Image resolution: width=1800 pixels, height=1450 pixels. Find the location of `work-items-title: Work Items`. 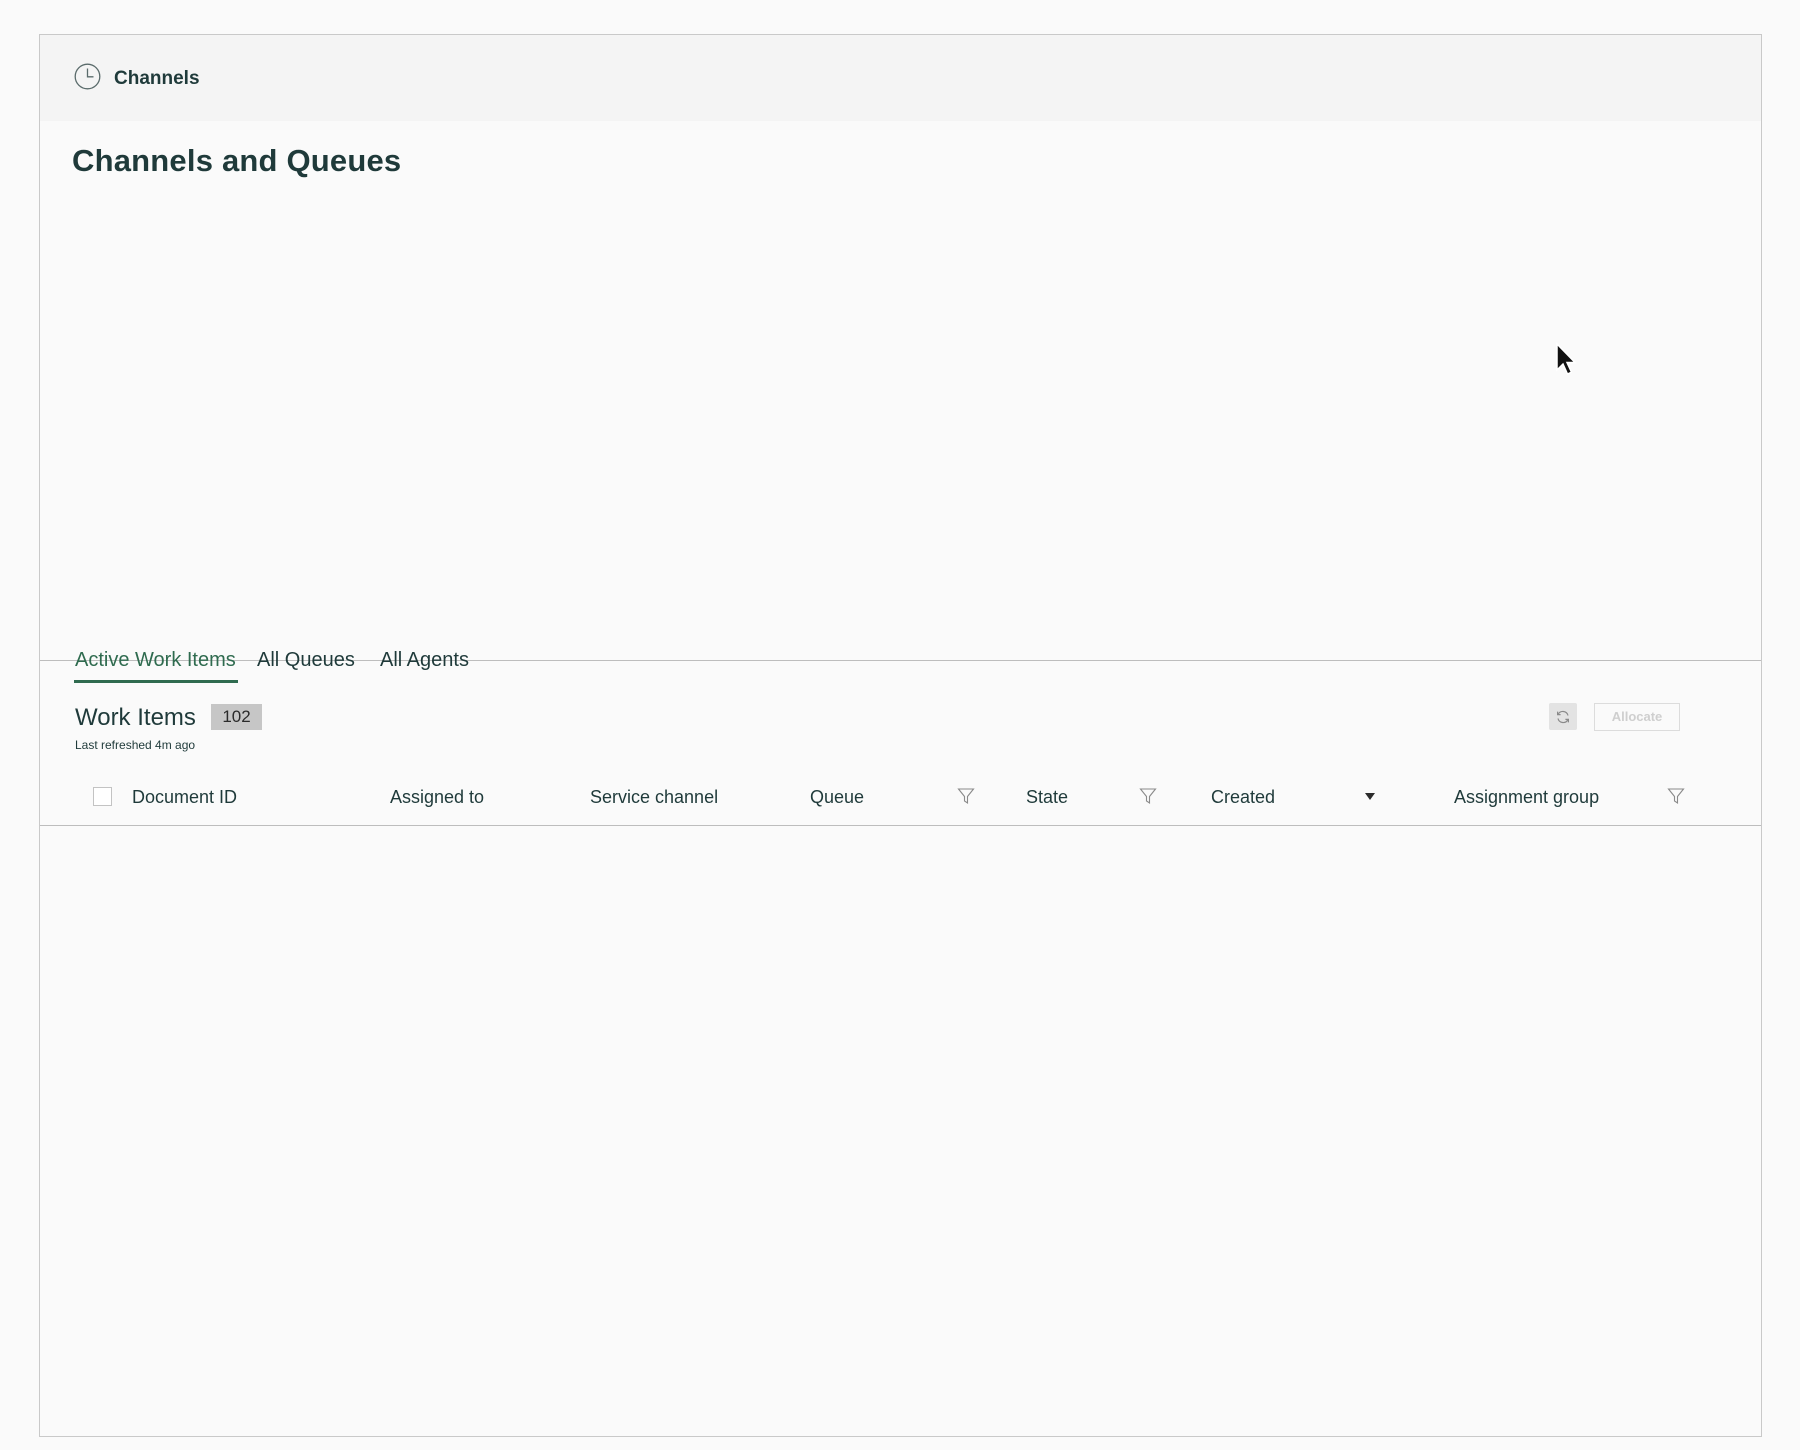

work-items-title: Work Items is located at coordinates (135, 717).